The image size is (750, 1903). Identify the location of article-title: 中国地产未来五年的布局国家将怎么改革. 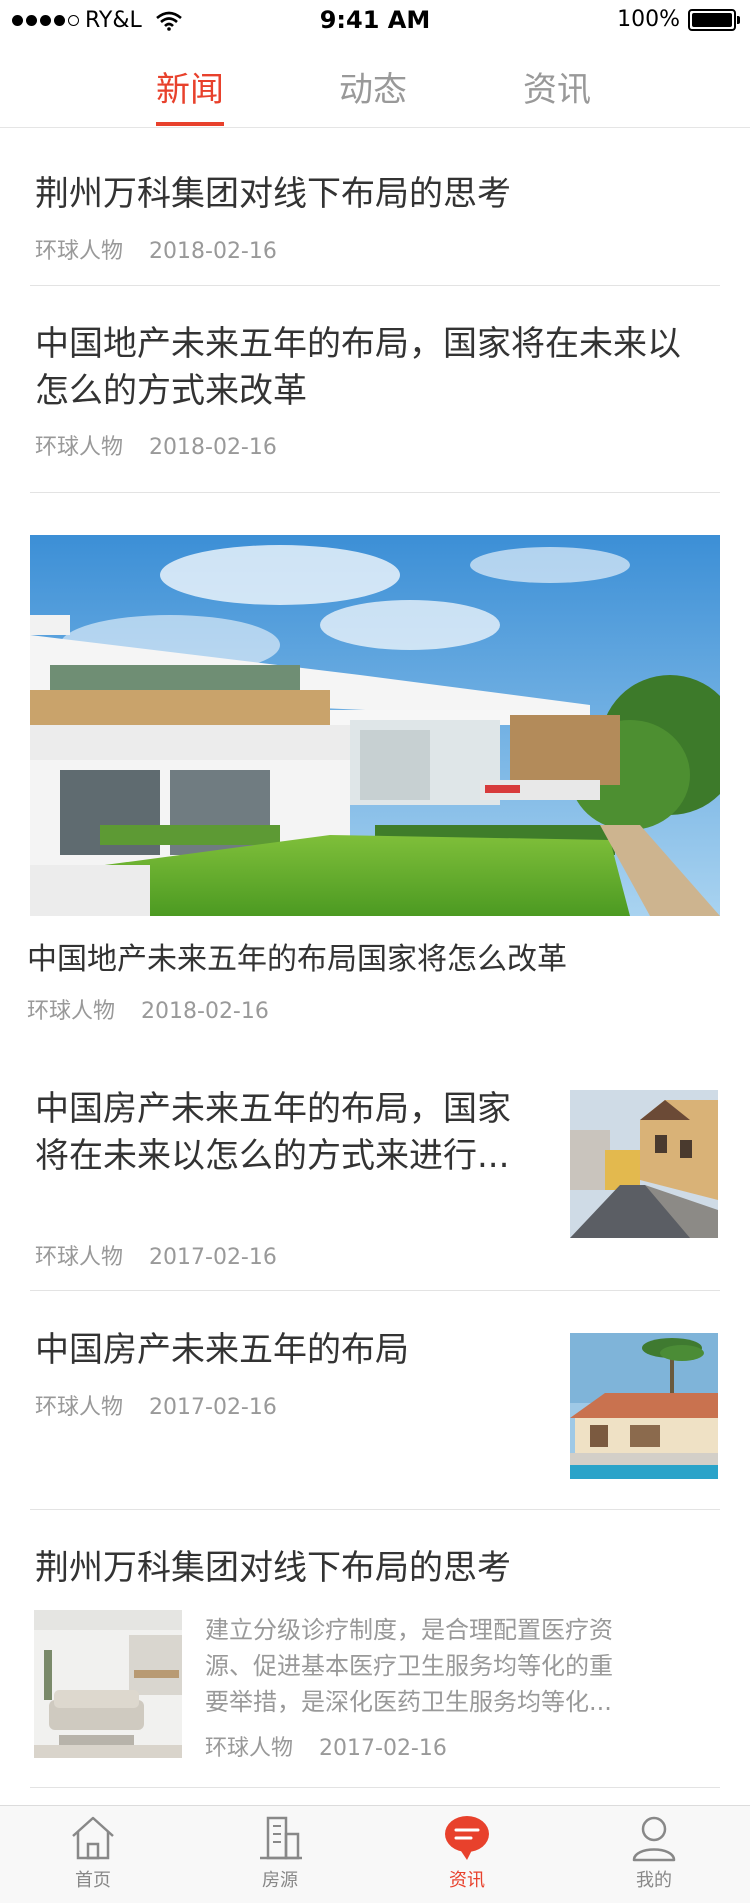
(297, 959).